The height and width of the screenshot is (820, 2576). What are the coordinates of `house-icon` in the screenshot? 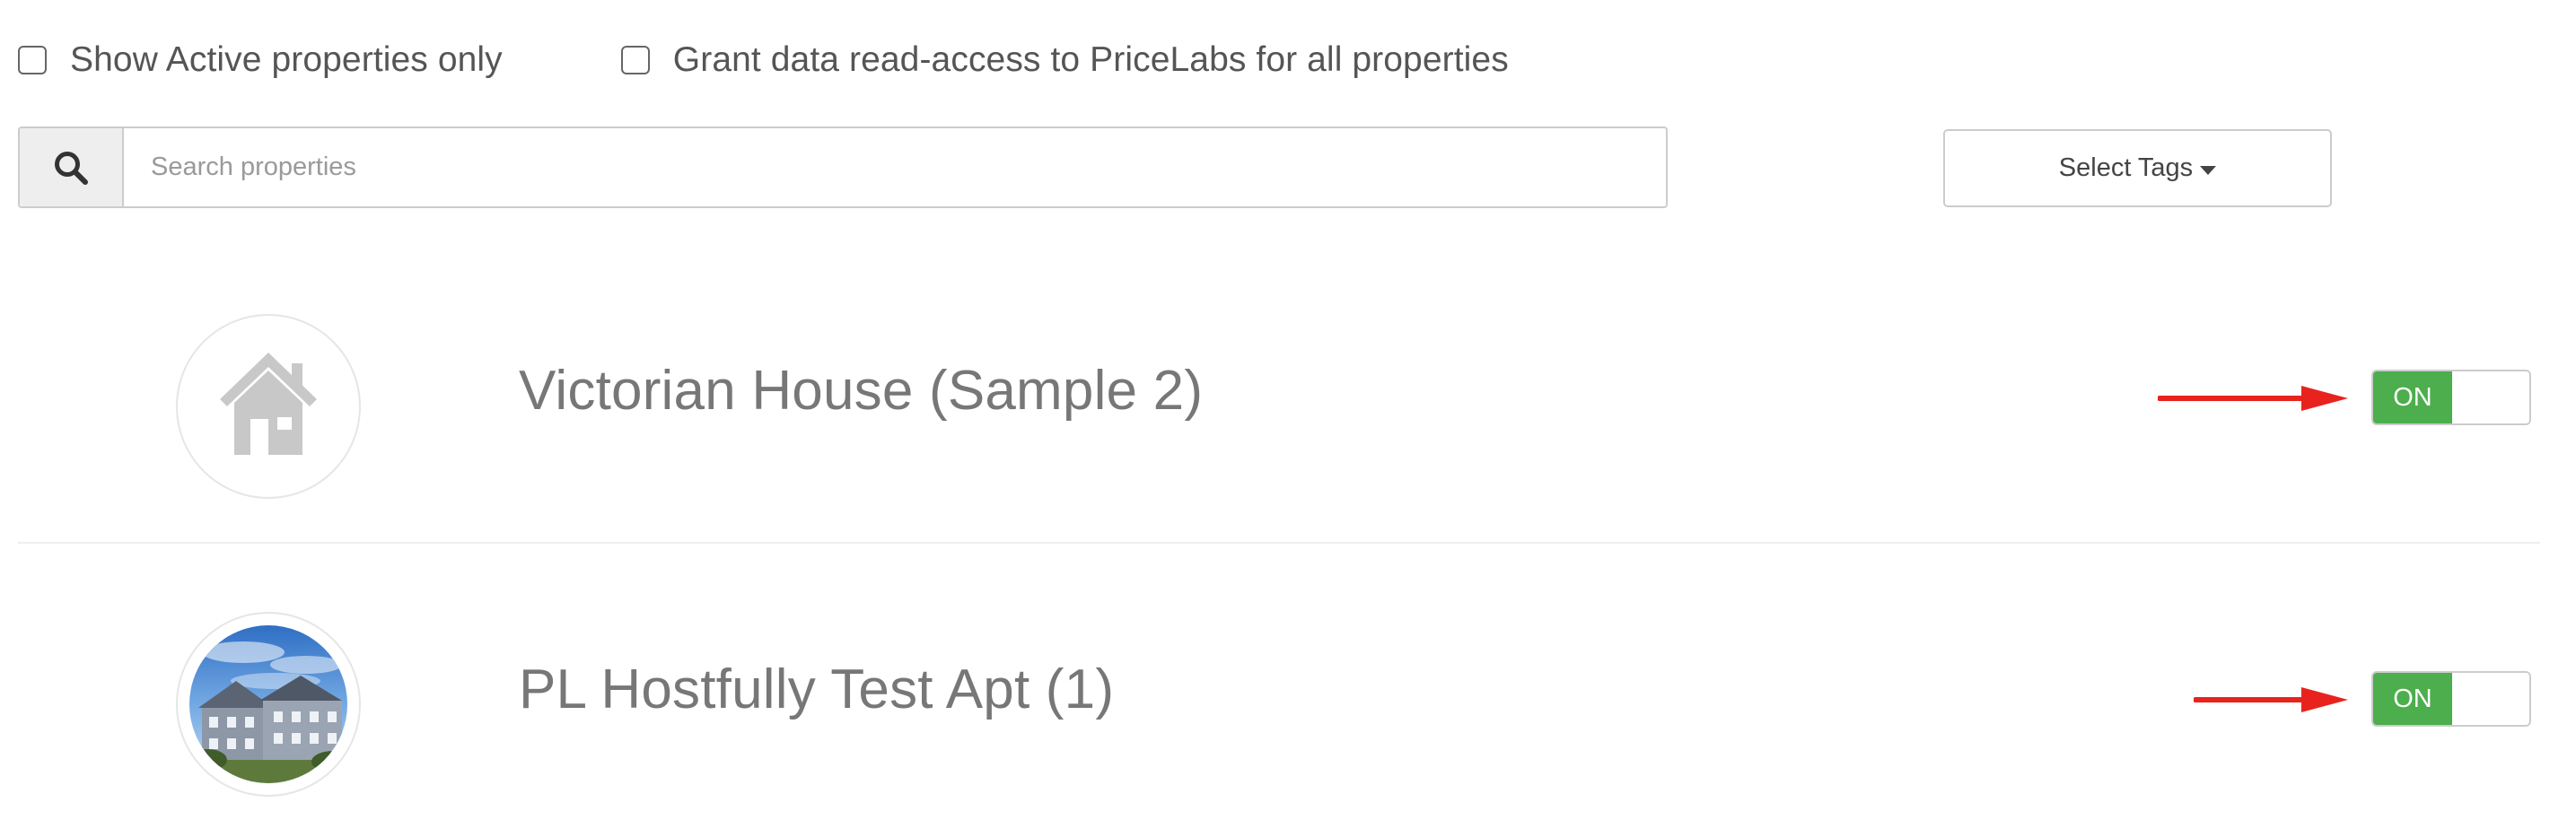 It's located at (268, 404).